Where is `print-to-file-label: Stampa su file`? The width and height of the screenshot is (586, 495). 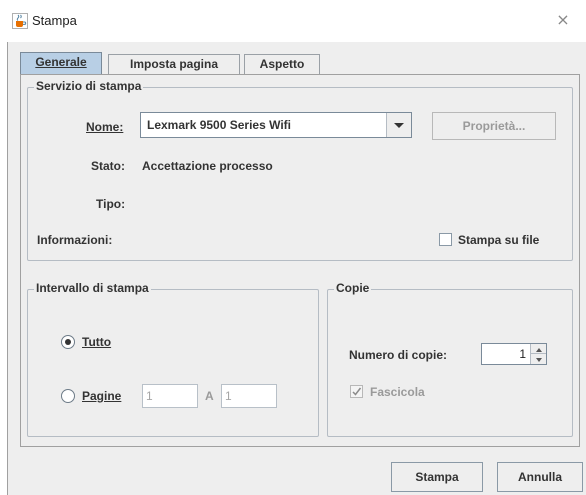 print-to-file-label: Stampa su file is located at coordinates (498, 240).